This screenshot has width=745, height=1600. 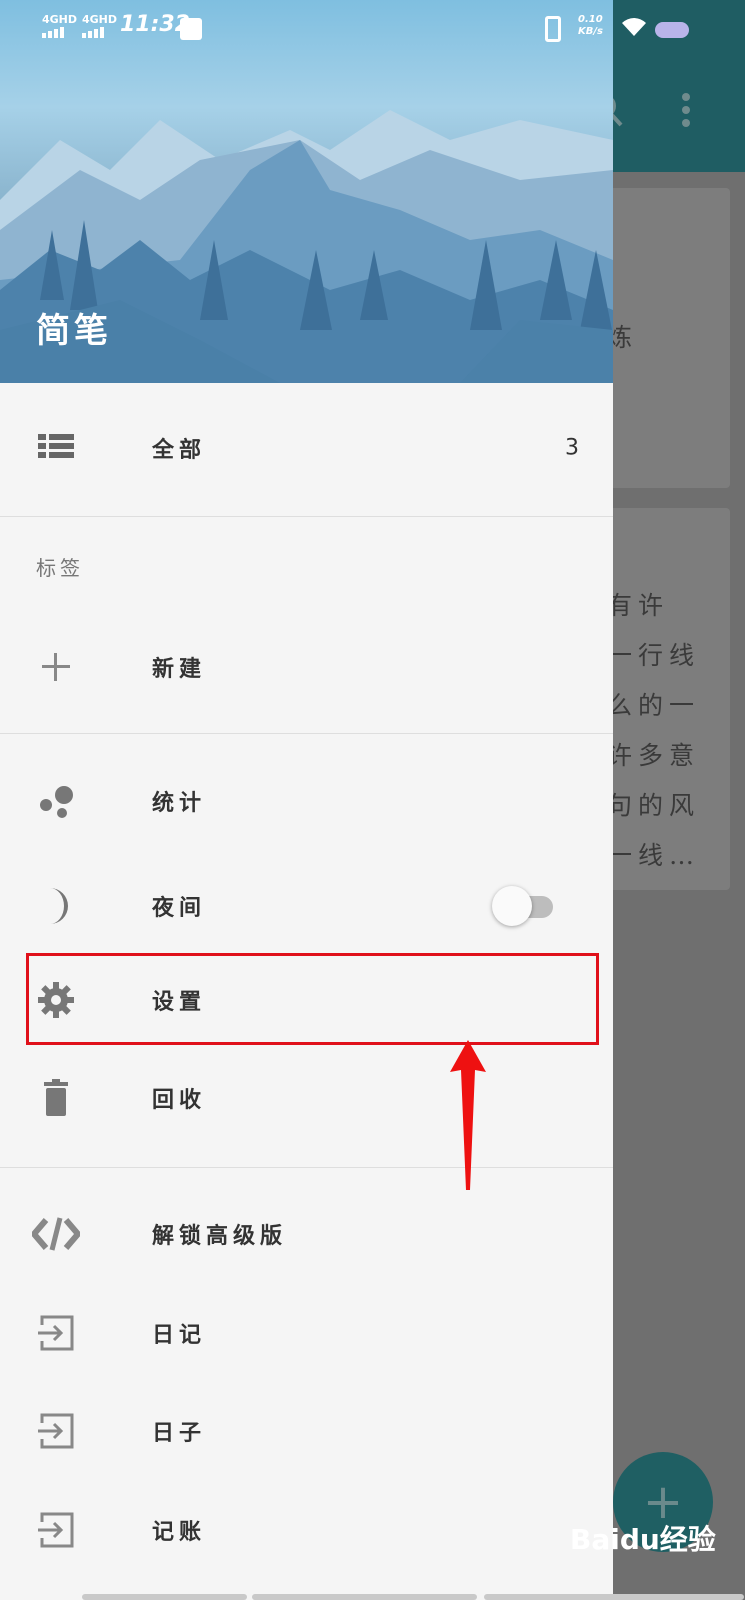 I want to click on night-mode-toggle, so click(x=524, y=906).